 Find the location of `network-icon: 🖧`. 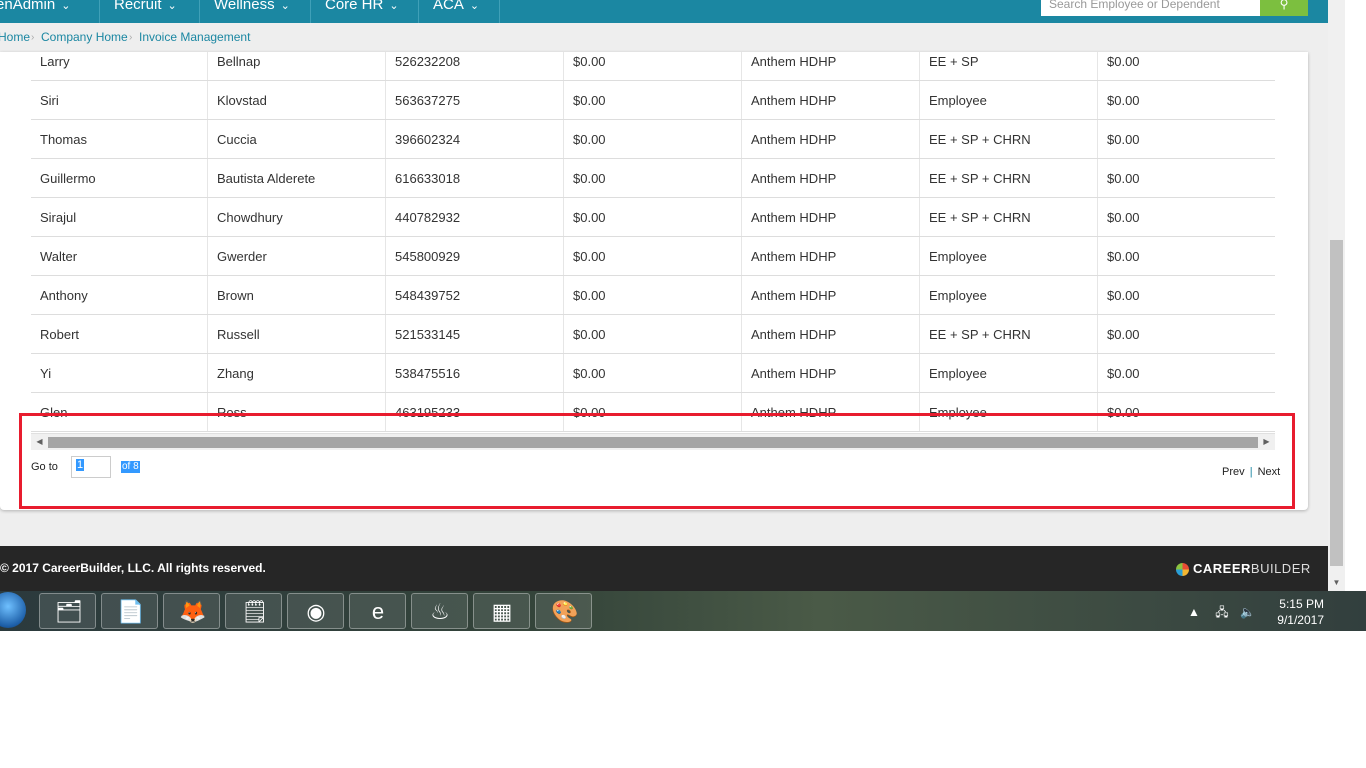

network-icon: 🖧 is located at coordinates (1221, 612).